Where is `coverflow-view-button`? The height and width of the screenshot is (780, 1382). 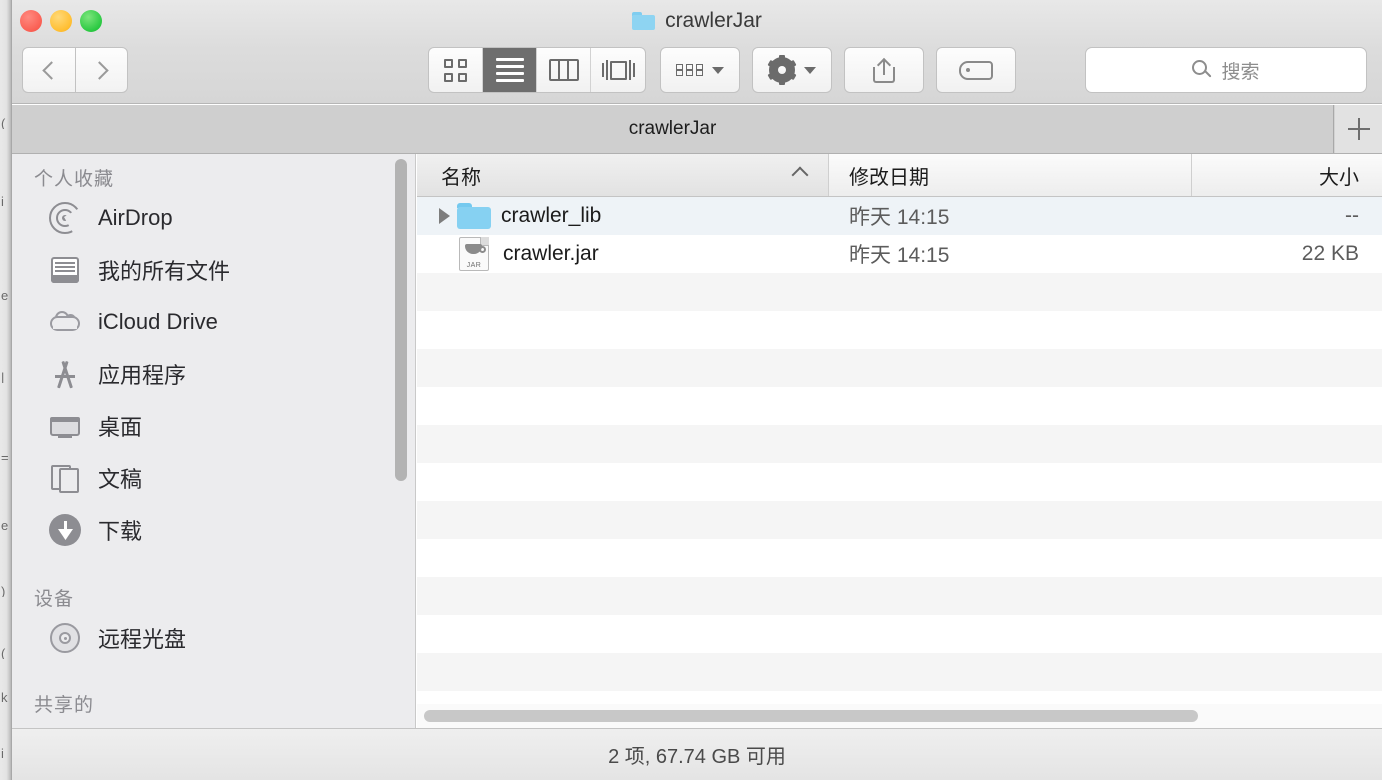
coverflow-view-button is located at coordinates (618, 70).